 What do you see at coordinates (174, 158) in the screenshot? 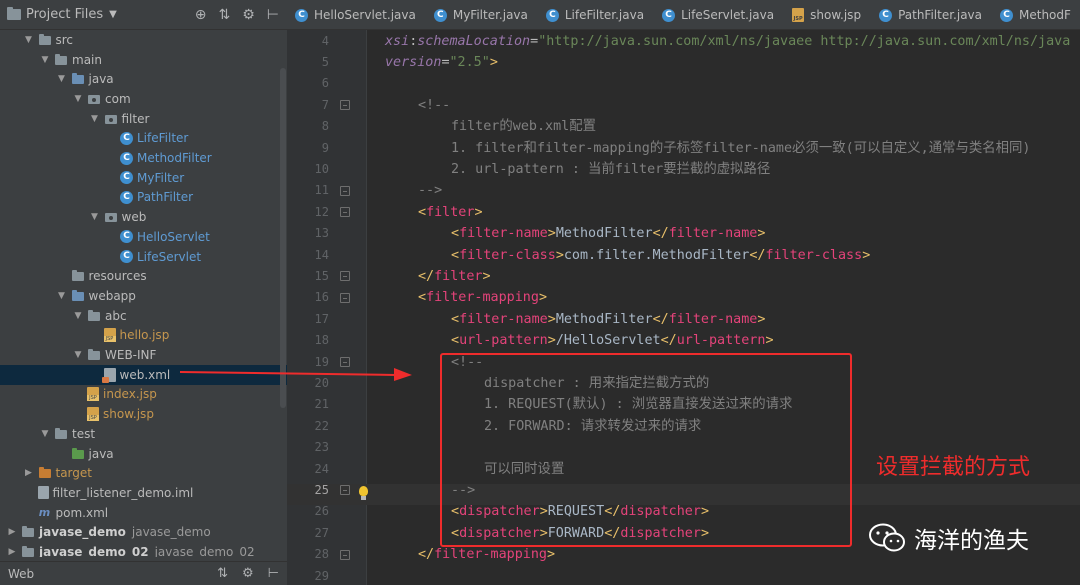
I see `tree-item-label: MethodFilter` at bounding box center [174, 158].